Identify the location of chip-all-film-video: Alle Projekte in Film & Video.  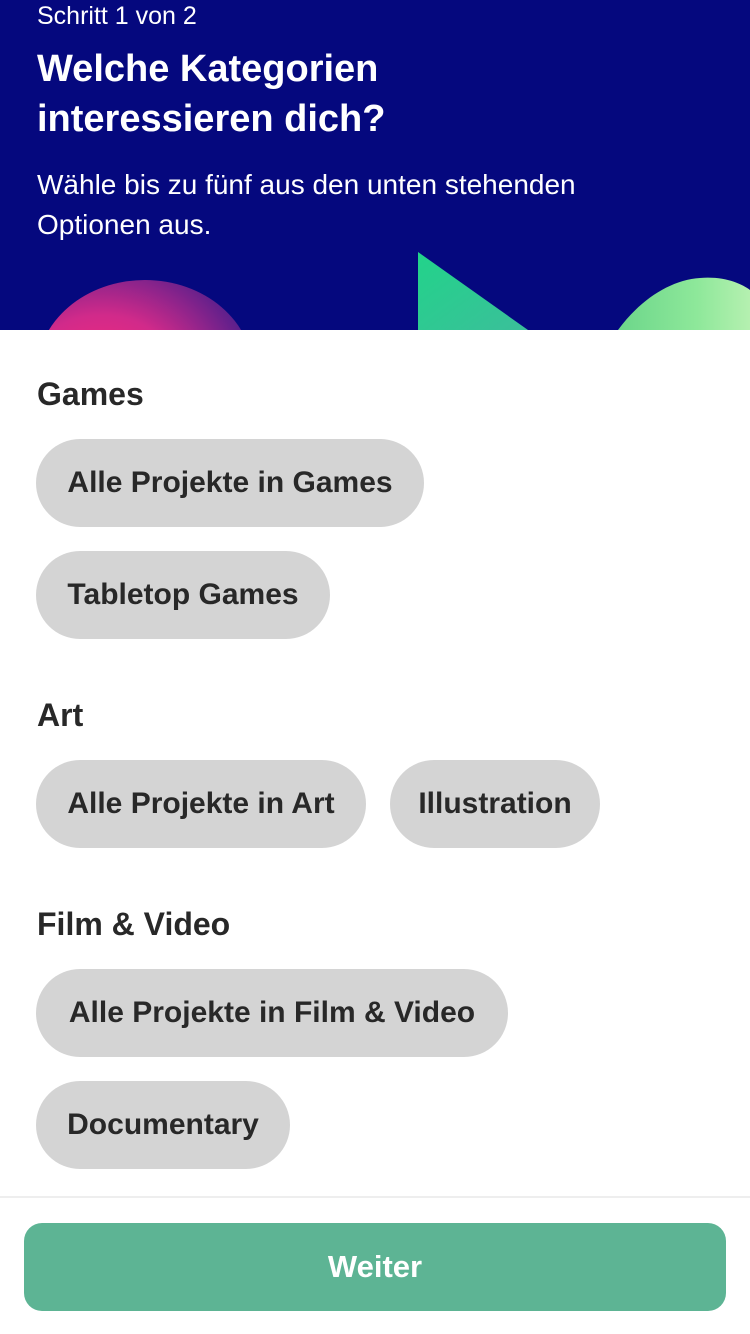
(272, 1013).